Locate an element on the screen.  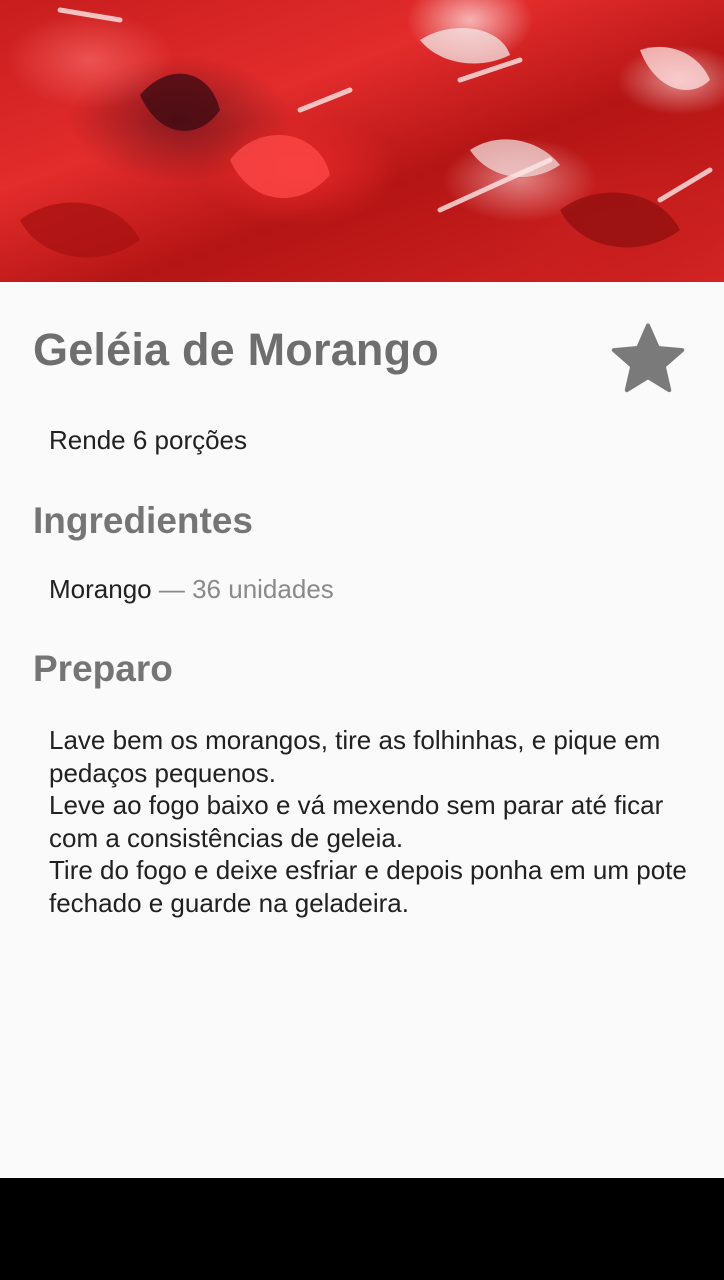
recipe-title: Geléia de Morango is located at coordinates (236, 349).